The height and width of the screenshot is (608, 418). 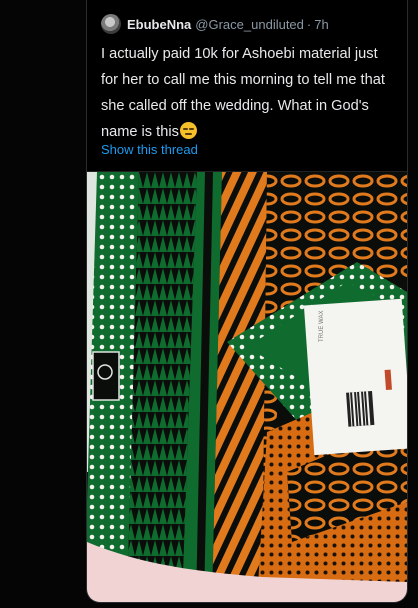 What do you see at coordinates (321, 24) in the screenshot?
I see `tweet-timestamp: 7h` at bounding box center [321, 24].